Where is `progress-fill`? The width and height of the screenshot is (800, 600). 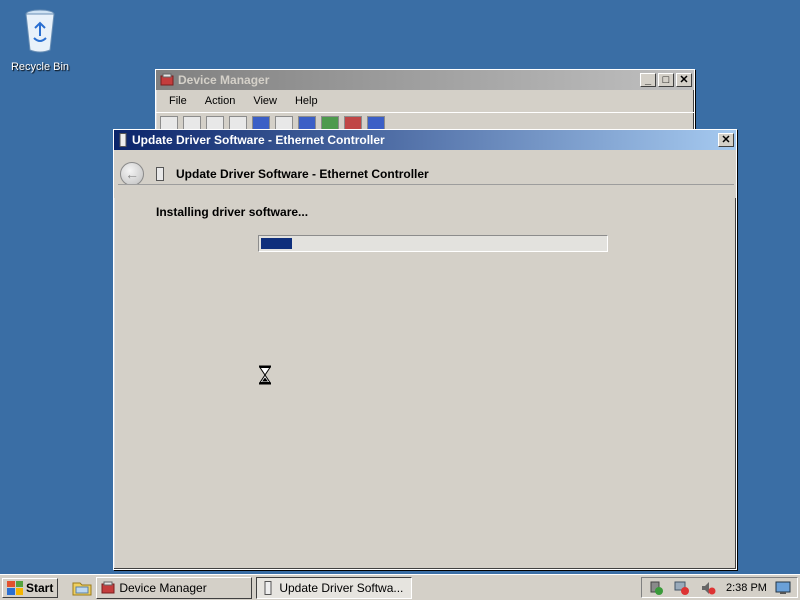
progress-fill is located at coordinates (276, 243).